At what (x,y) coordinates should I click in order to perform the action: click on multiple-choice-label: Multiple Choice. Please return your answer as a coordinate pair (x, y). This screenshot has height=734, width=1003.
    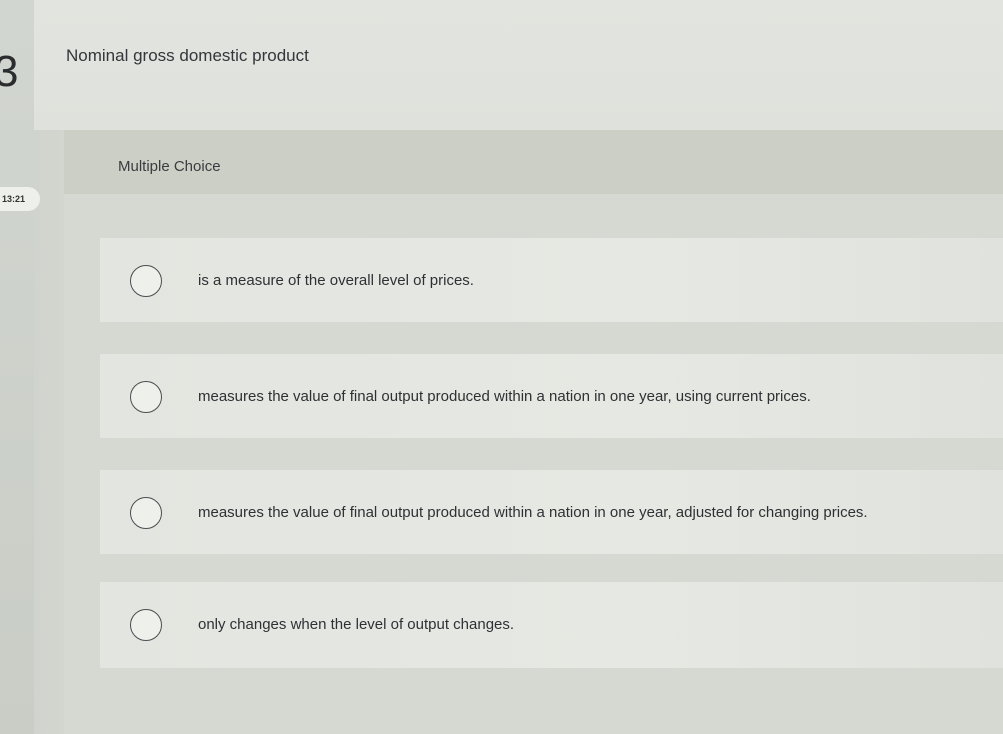
    Looking at the image, I should click on (169, 166).